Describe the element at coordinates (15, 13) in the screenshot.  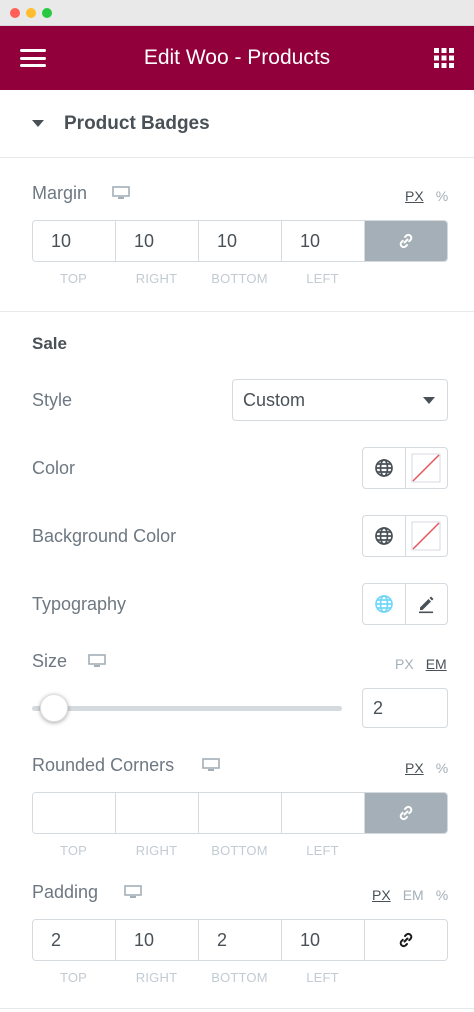
I see `close-window-dot` at that location.